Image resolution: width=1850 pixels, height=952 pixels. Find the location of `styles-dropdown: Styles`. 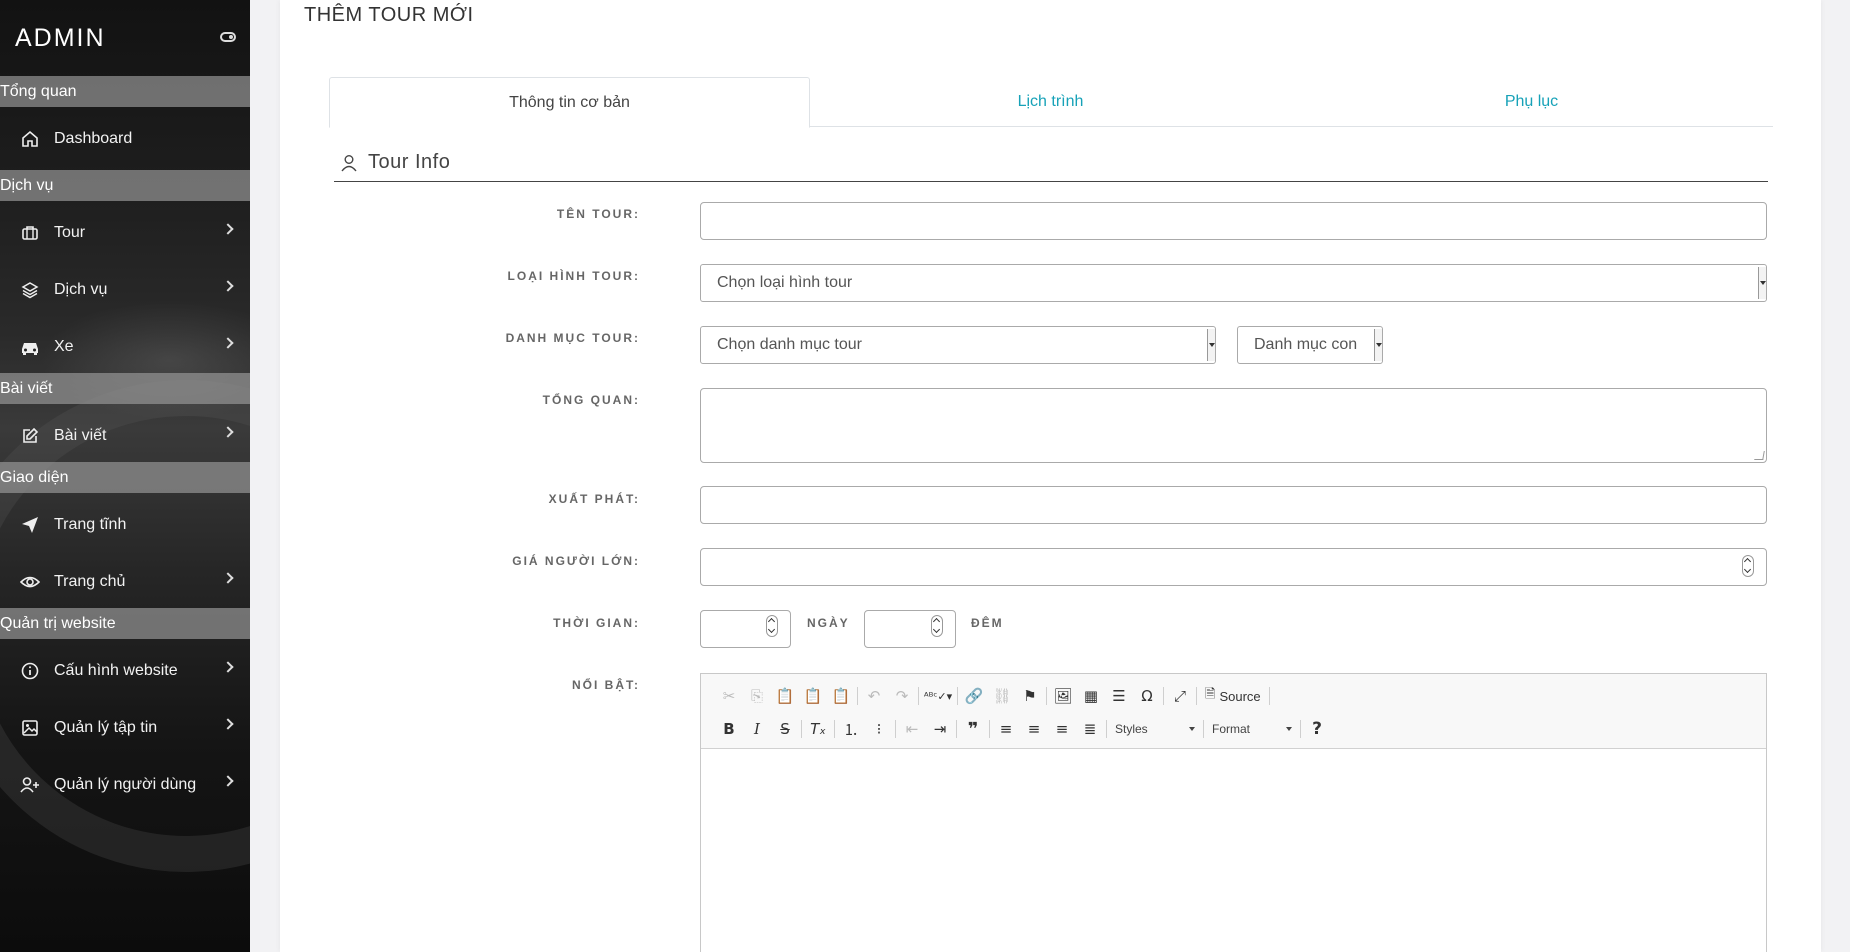

styles-dropdown: Styles is located at coordinates (1155, 729).